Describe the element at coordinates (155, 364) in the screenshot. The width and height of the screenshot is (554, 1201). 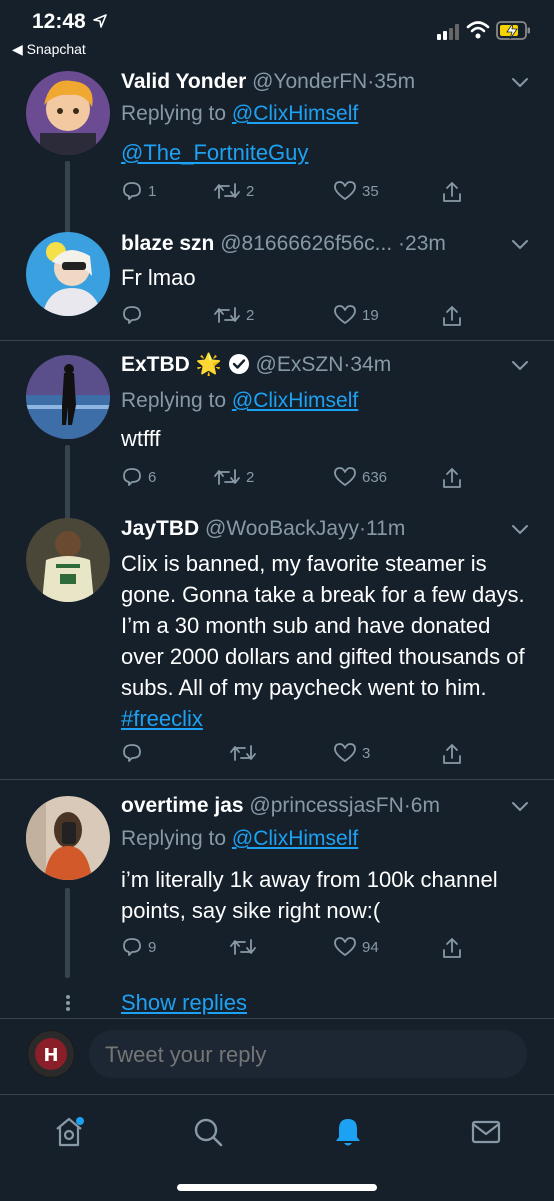
I see `display-name: ExTBD` at that location.